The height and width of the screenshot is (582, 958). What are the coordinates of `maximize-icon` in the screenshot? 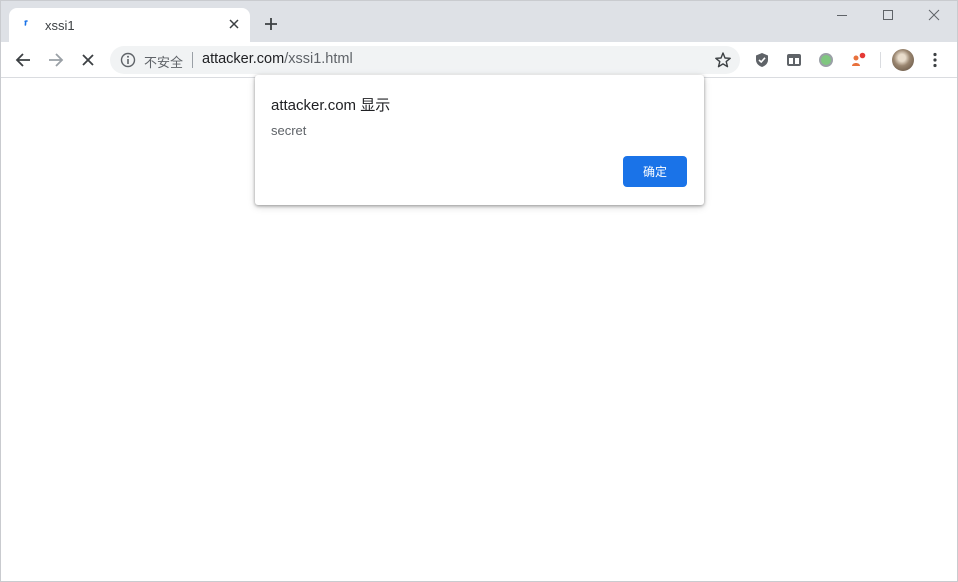 It's located at (888, 15).